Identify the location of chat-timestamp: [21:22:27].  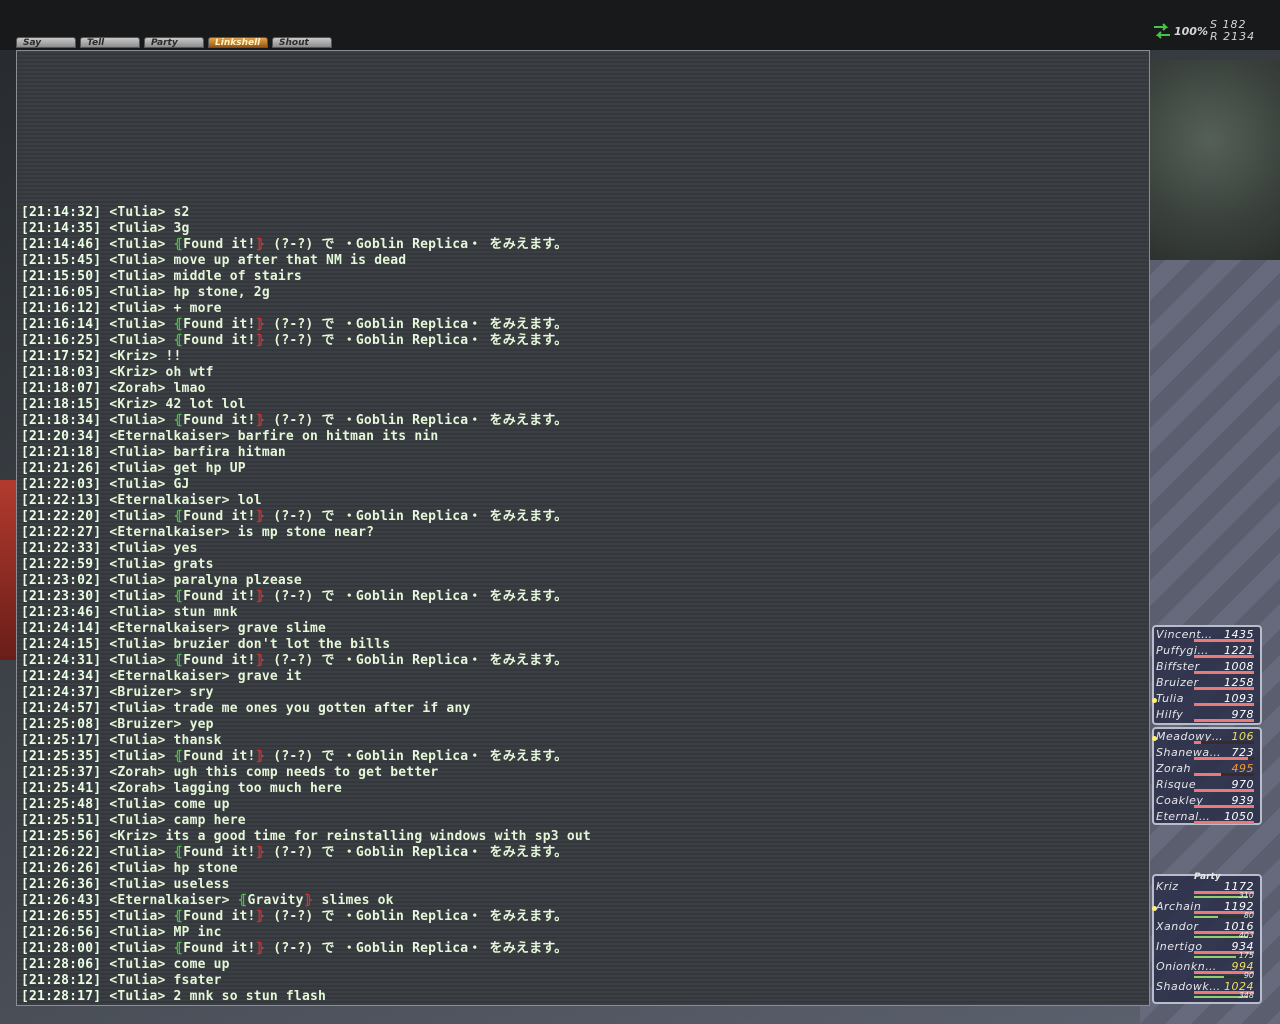
(61, 532).